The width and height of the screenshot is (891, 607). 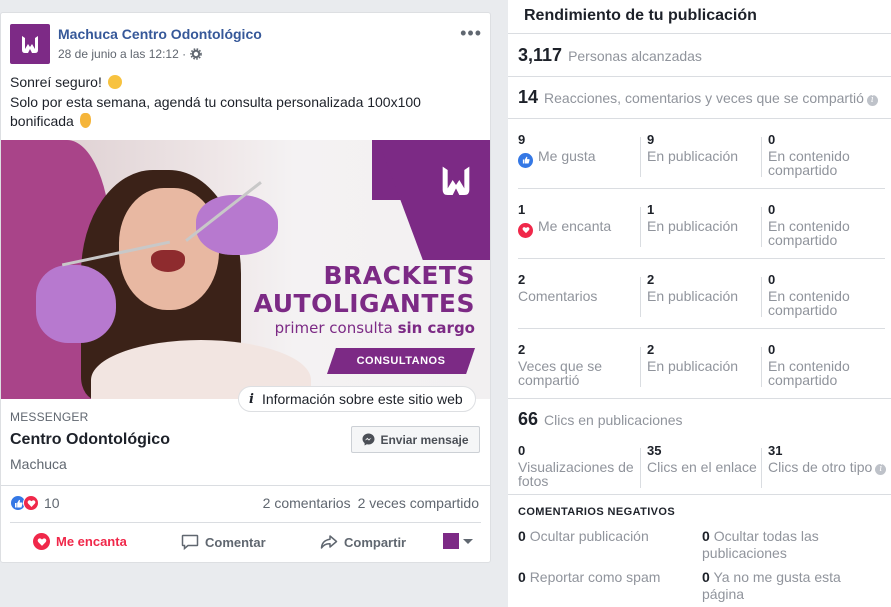 I want to click on glove-left, so click(x=76, y=304).